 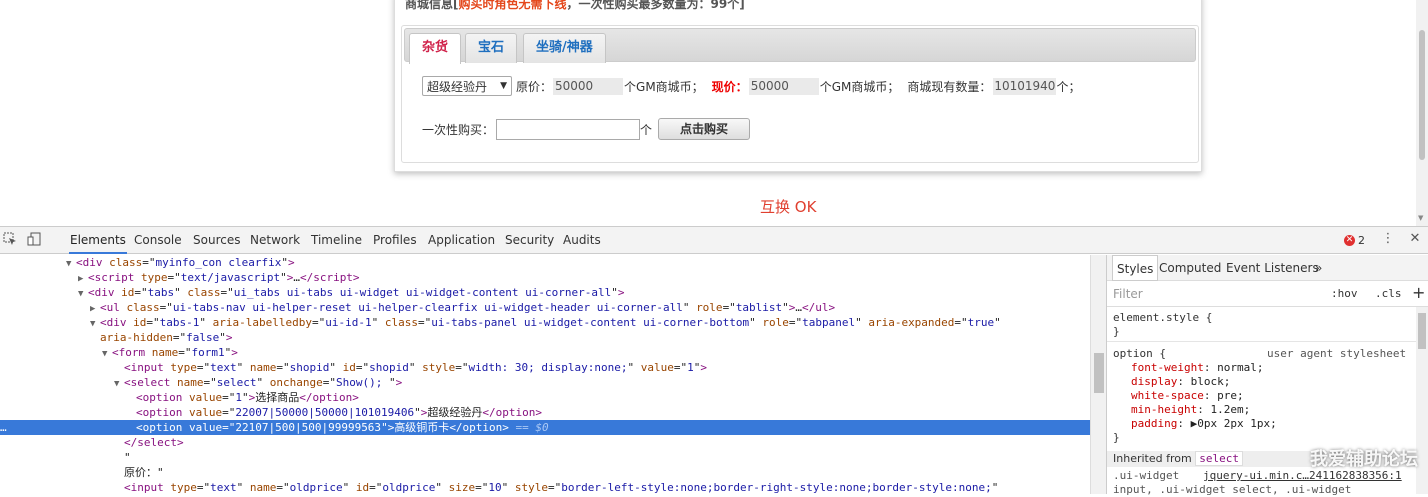 I want to click on style-prop-padding: padding: ▶0px 2px 1px;, so click(x=1204, y=424).